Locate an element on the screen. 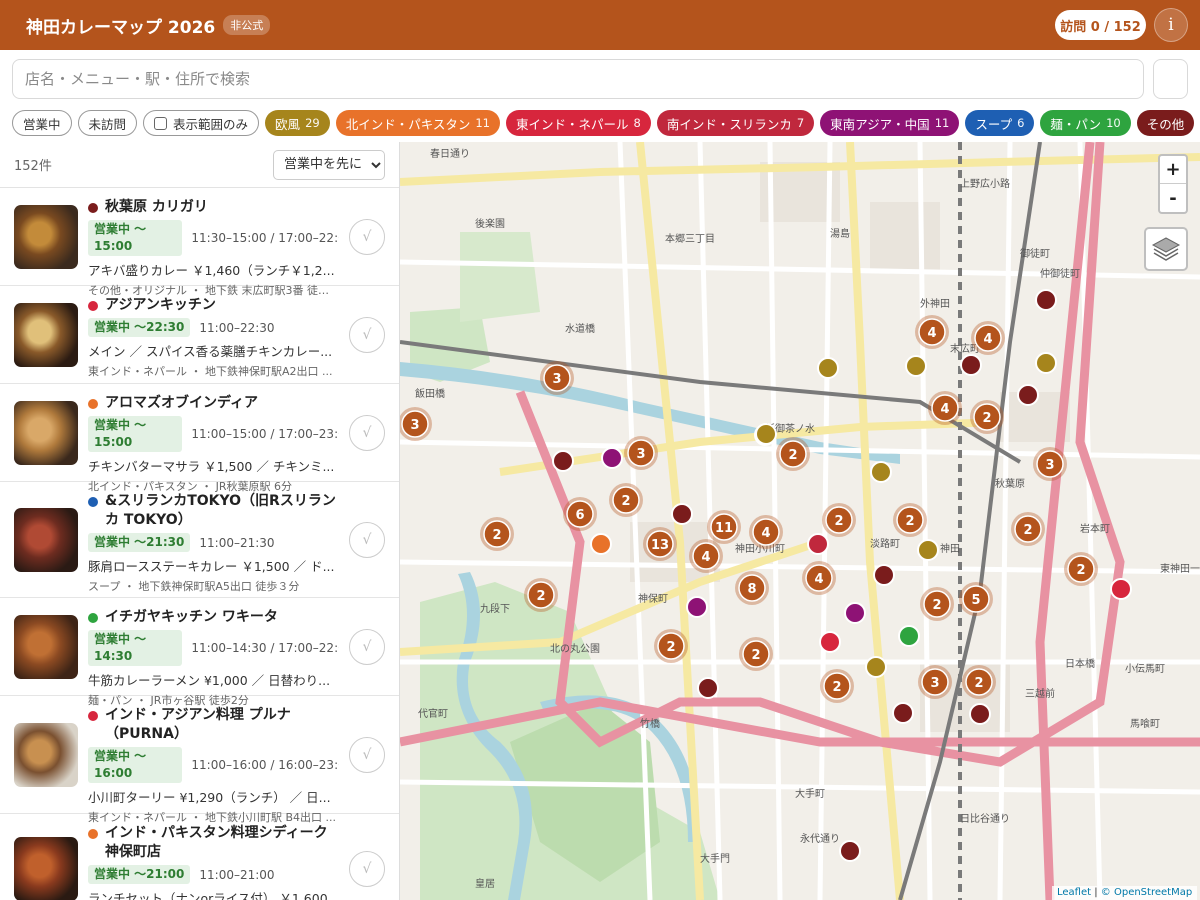 This screenshot has height=900, width=1200. layers-button is located at coordinates (1166, 249).